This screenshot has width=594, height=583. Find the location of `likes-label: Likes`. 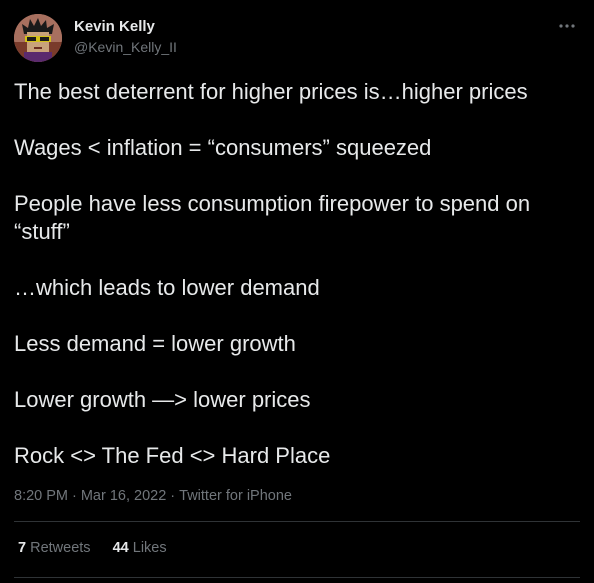

likes-label: Likes is located at coordinates (149, 548).